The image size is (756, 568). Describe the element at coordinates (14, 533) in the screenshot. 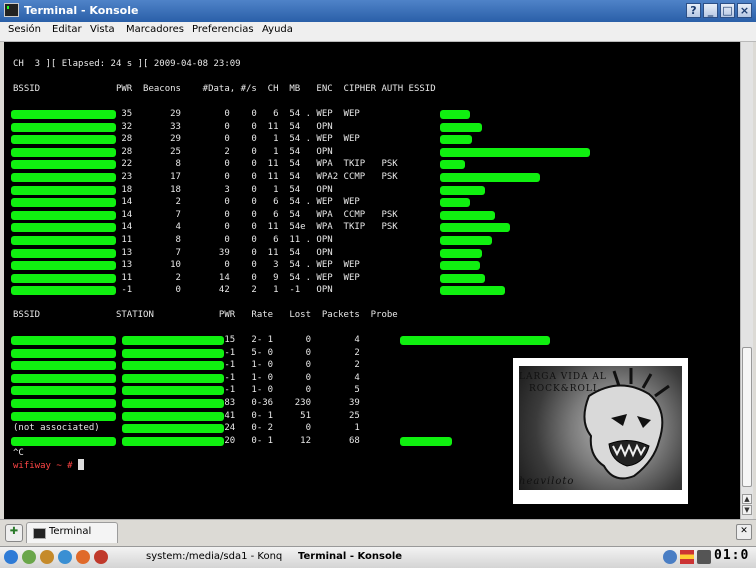

I see `new-session-button: ✚` at that location.